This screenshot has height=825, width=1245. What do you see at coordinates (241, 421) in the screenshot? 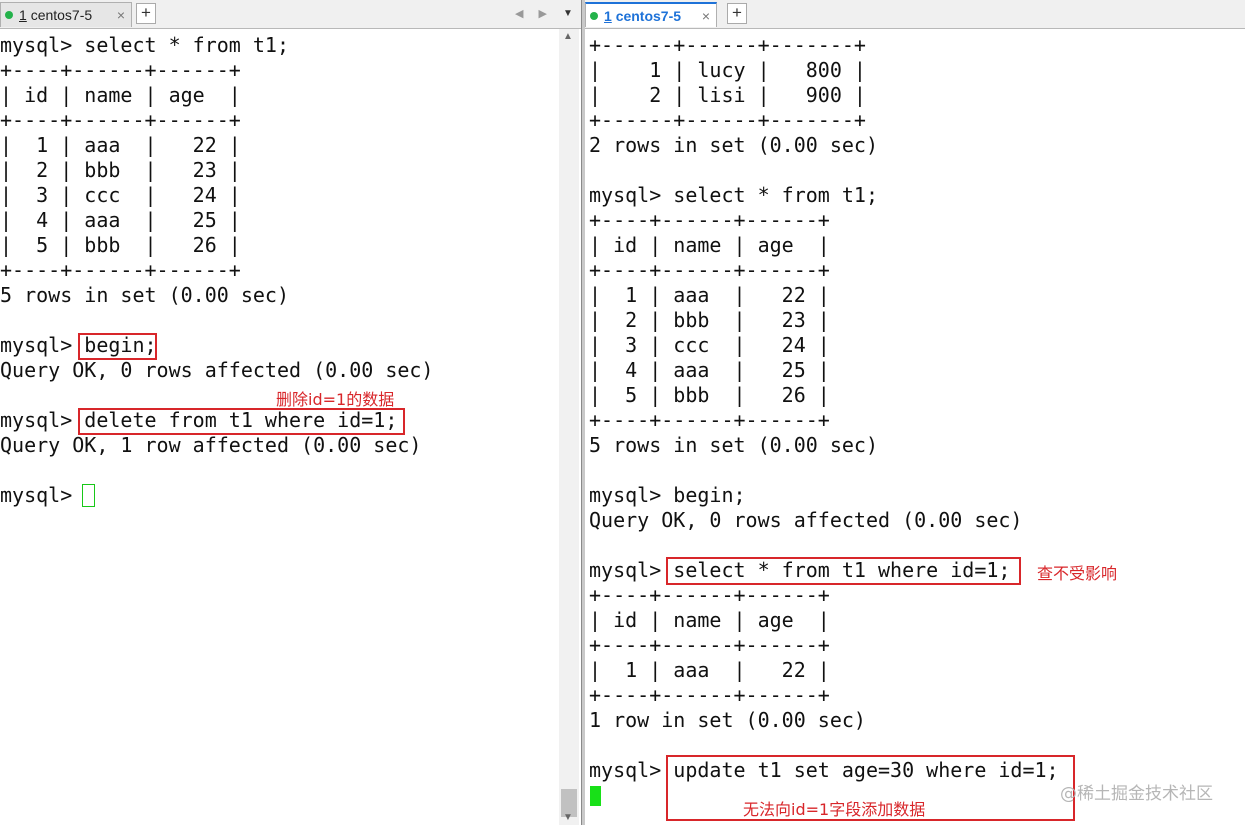
I see `highlight-delete-command` at bounding box center [241, 421].